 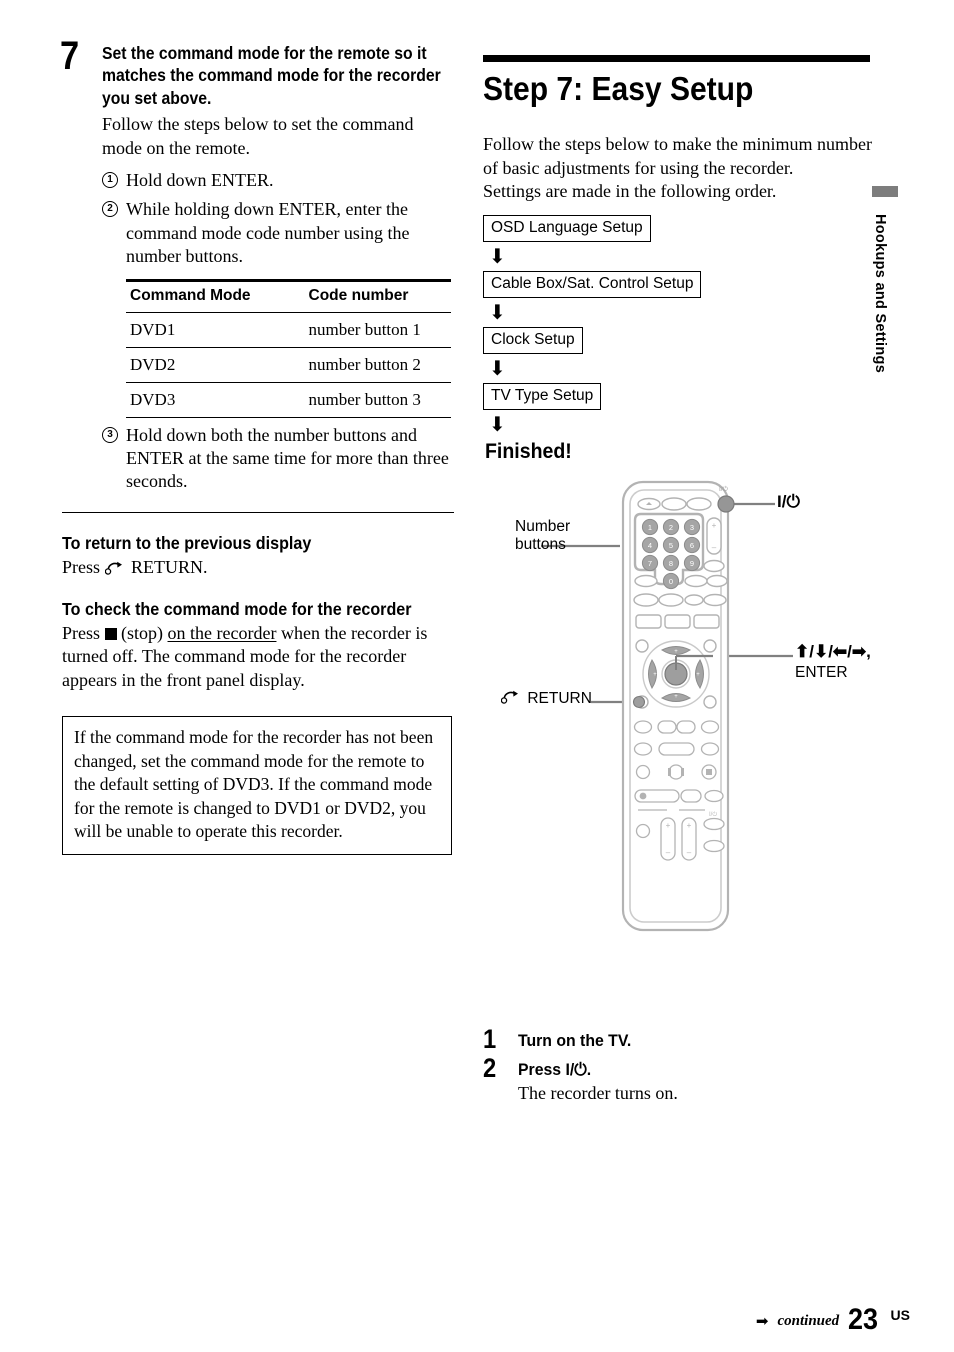 What do you see at coordinates (885, 191) in the screenshot?
I see `side-tab-bar` at bounding box center [885, 191].